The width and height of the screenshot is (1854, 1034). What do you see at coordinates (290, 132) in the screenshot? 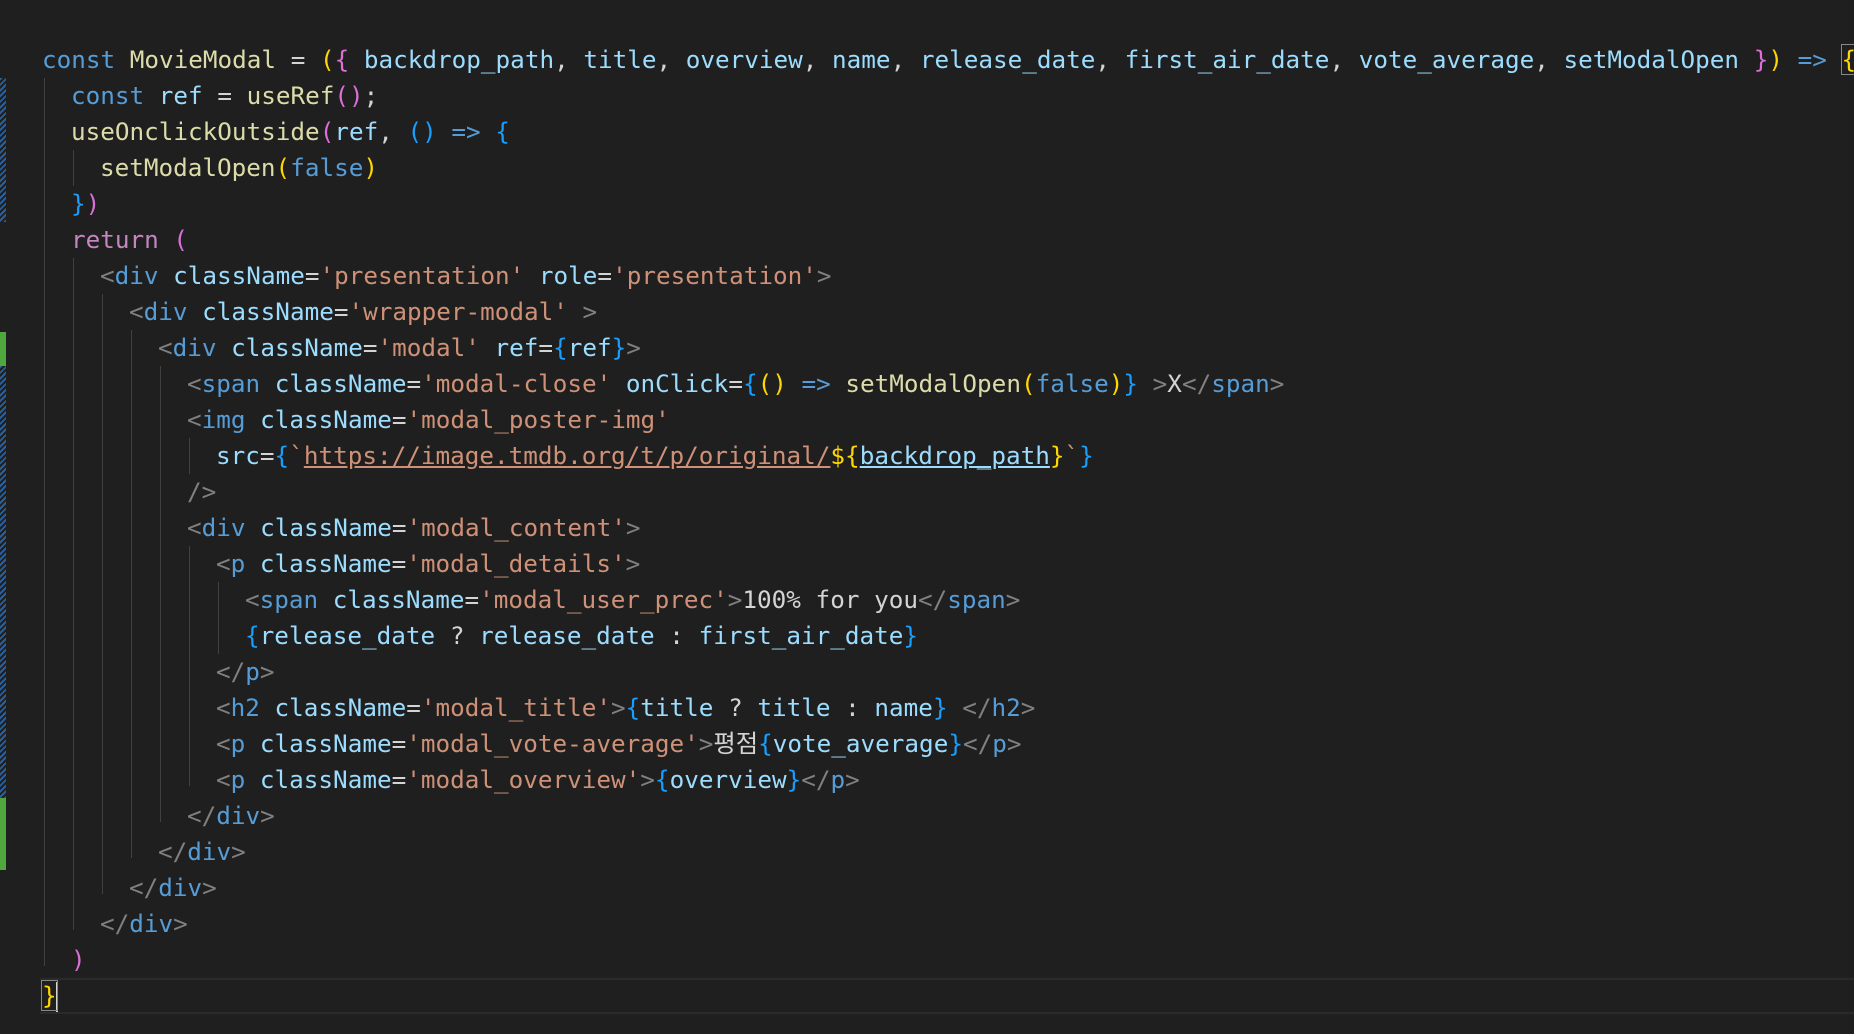
I see `code-line: useOnclickOutside(ref, () => {` at bounding box center [290, 132].